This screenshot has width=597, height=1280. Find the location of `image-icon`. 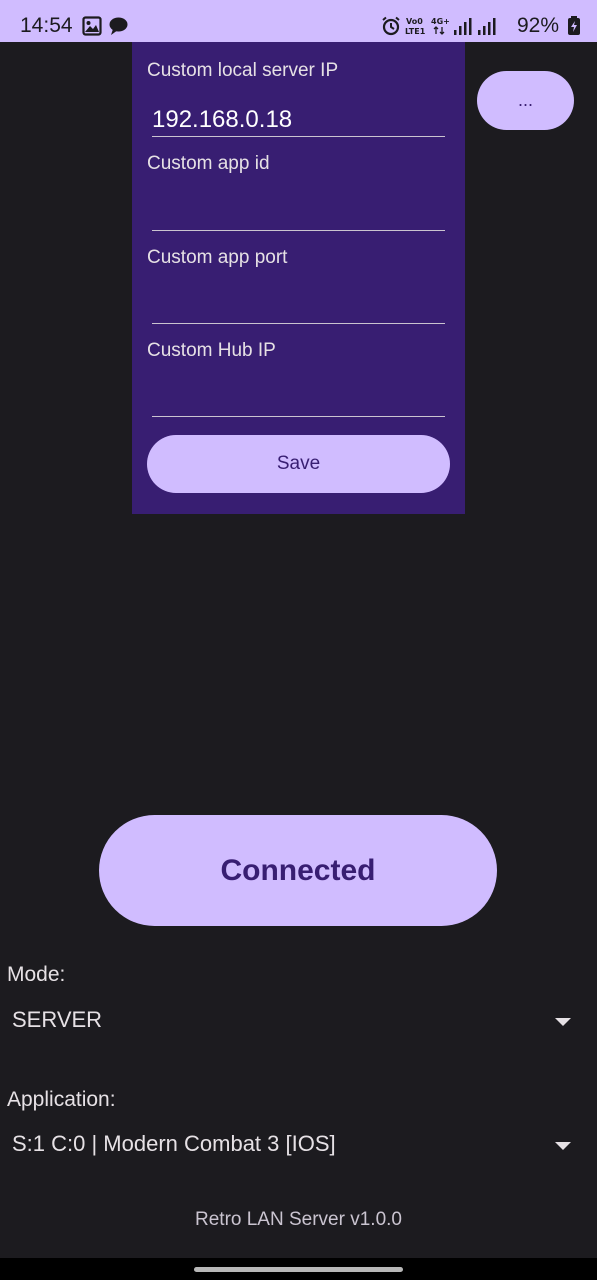

image-icon is located at coordinates (92, 26).